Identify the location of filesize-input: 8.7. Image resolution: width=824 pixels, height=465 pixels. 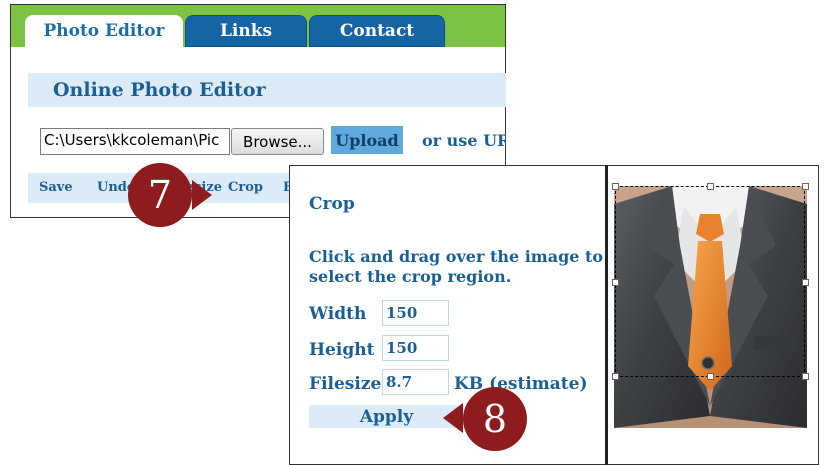
(415, 382).